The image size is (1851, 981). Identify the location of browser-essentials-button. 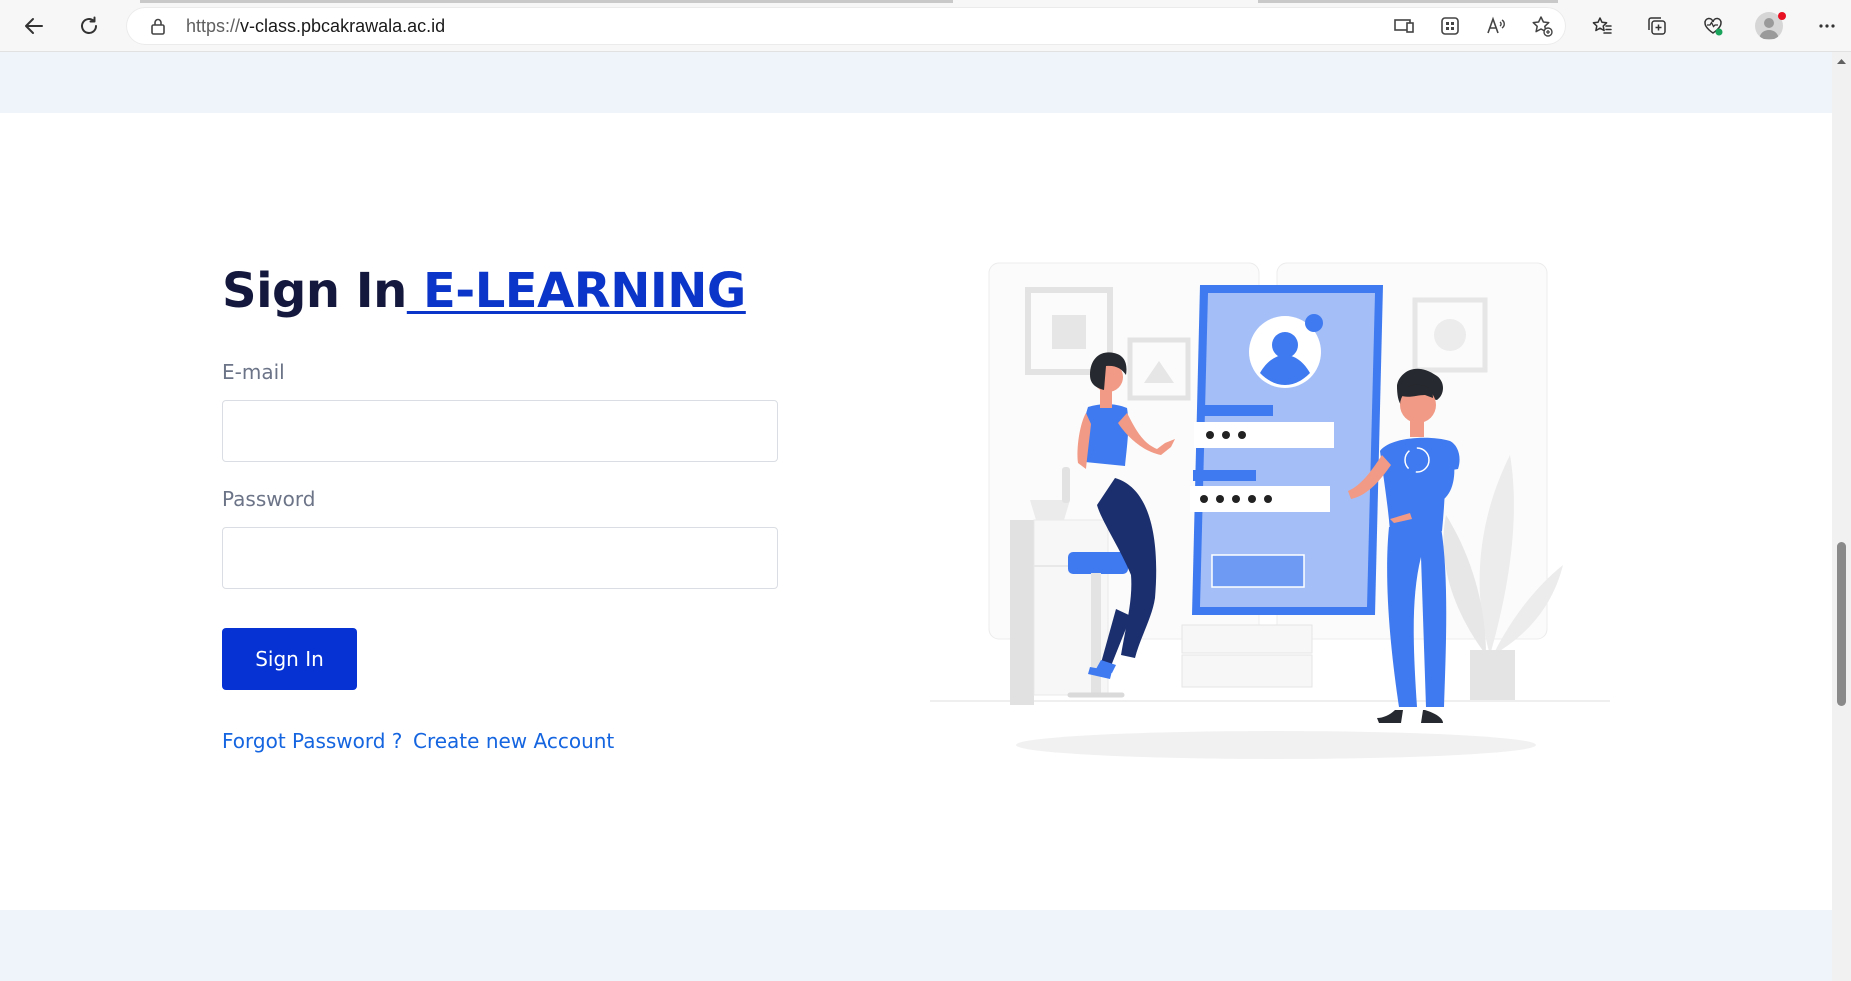
(1713, 26).